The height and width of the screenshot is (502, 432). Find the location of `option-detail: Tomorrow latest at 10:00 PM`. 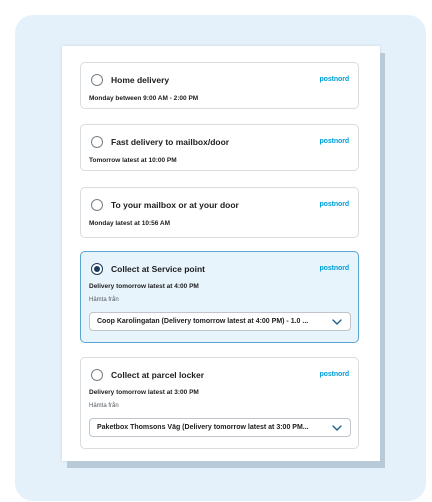

option-detail: Tomorrow latest at 10:00 PM is located at coordinates (133, 160).